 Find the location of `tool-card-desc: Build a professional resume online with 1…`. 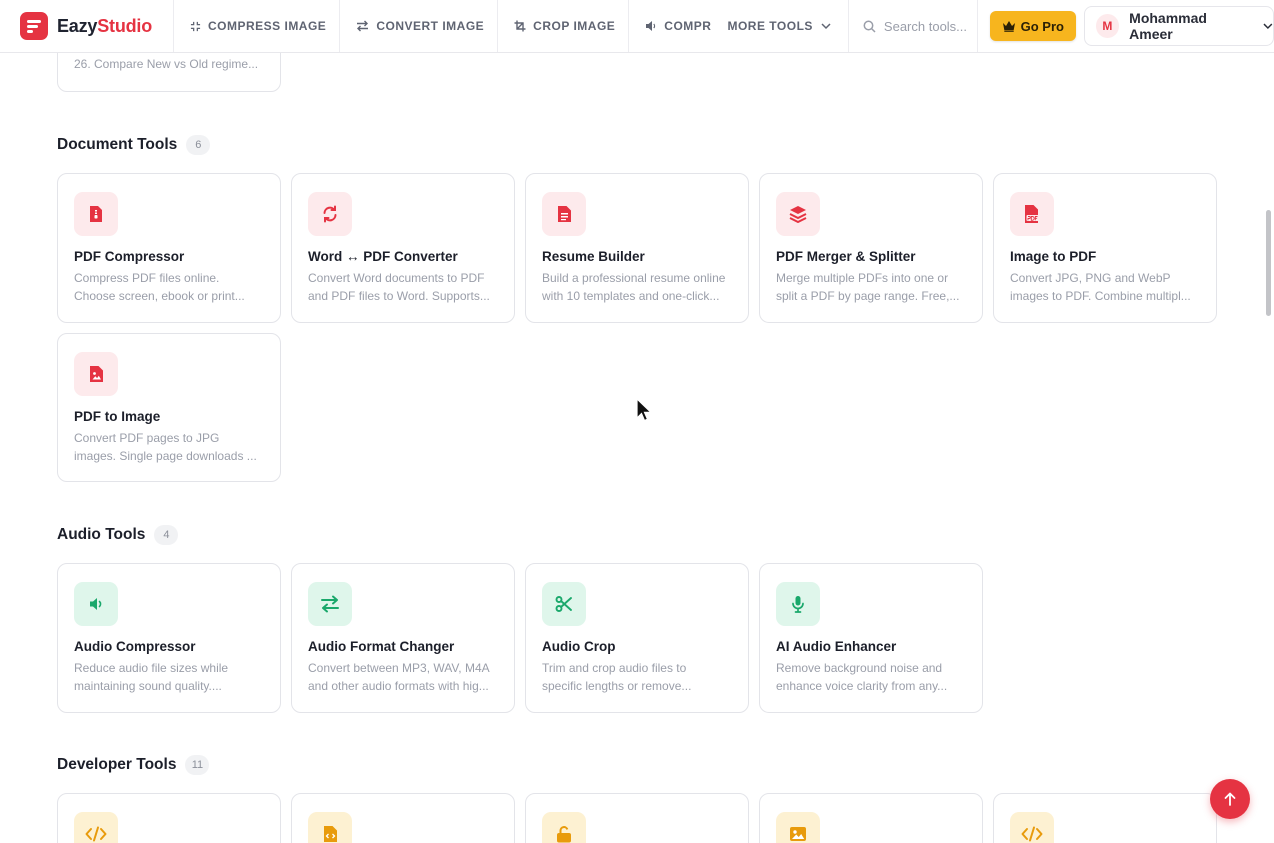

tool-card-desc: Build a professional resume online with 1… is located at coordinates (634, 287).